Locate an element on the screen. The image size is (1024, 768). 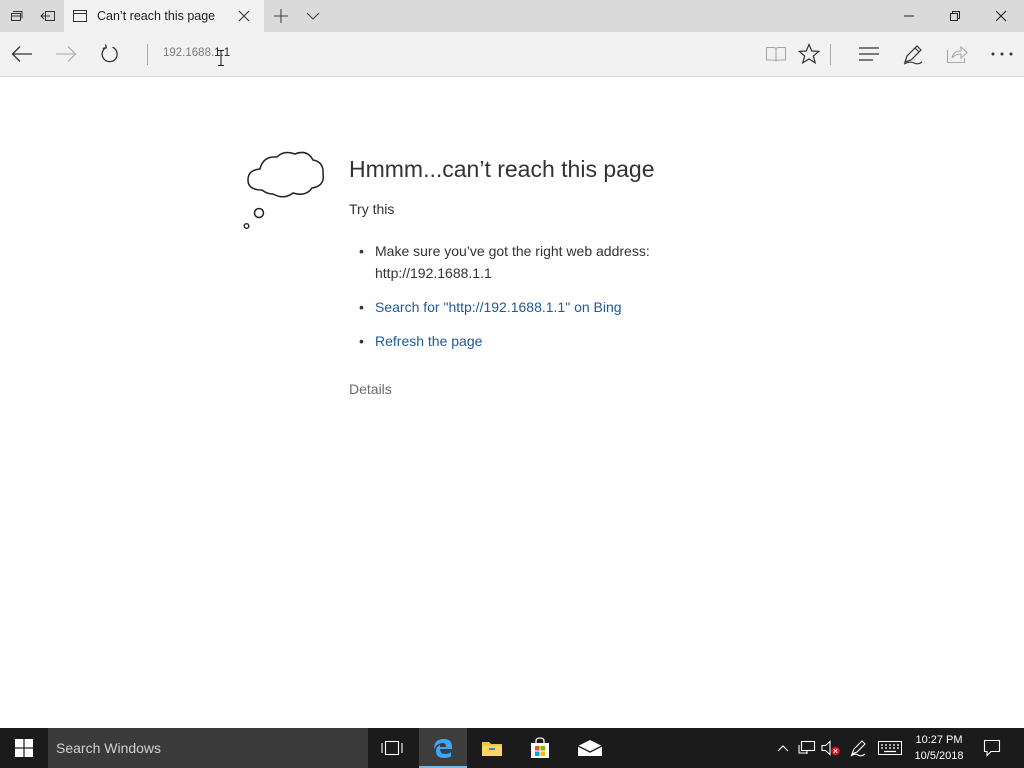
tab-preview-button is located at coordinates (313, 16).